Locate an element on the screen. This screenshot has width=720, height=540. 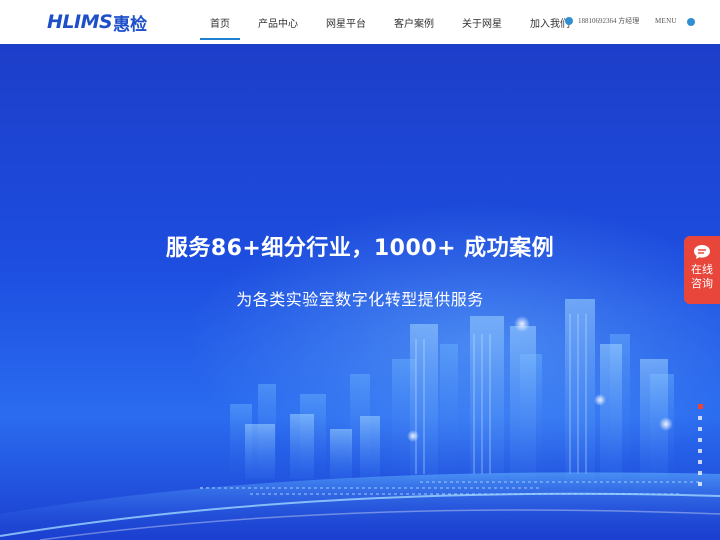
online-consult-label: 在线咨询 is located at coordinates (702, 276).